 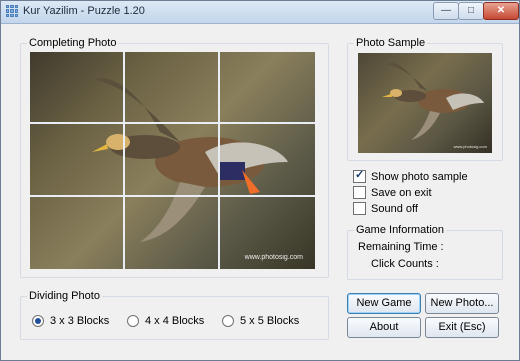 What do you see at coordinates (73, 43) in the screenshot?
I see `completing-photo-label: Completing Photo` at bounding box center [73, 43].